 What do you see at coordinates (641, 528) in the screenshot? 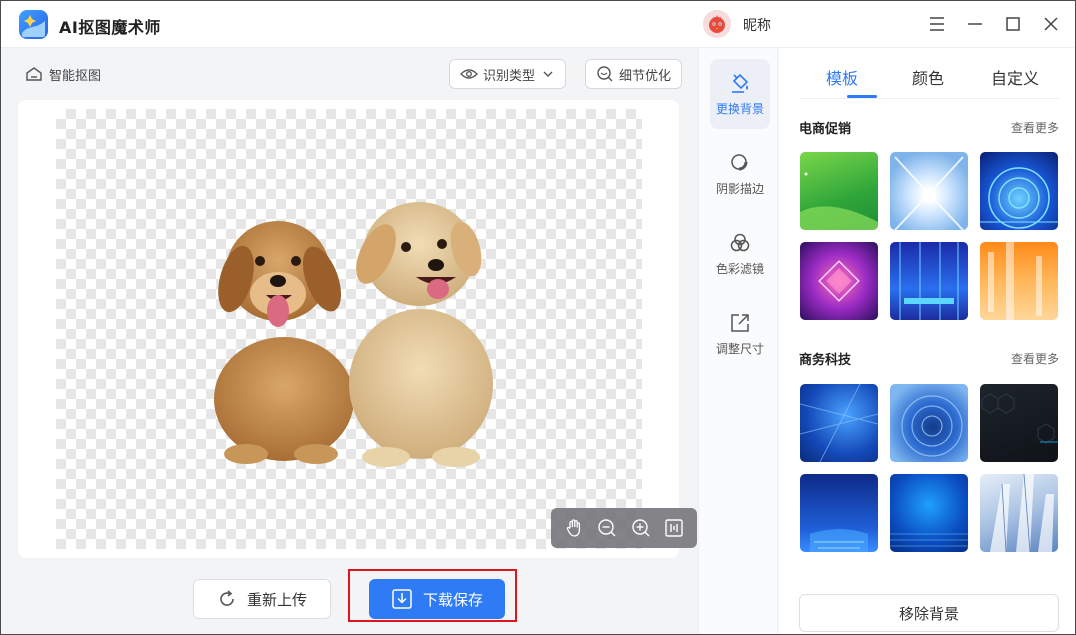
I see `zoom-in-icon` at bounding box center [641, 528].